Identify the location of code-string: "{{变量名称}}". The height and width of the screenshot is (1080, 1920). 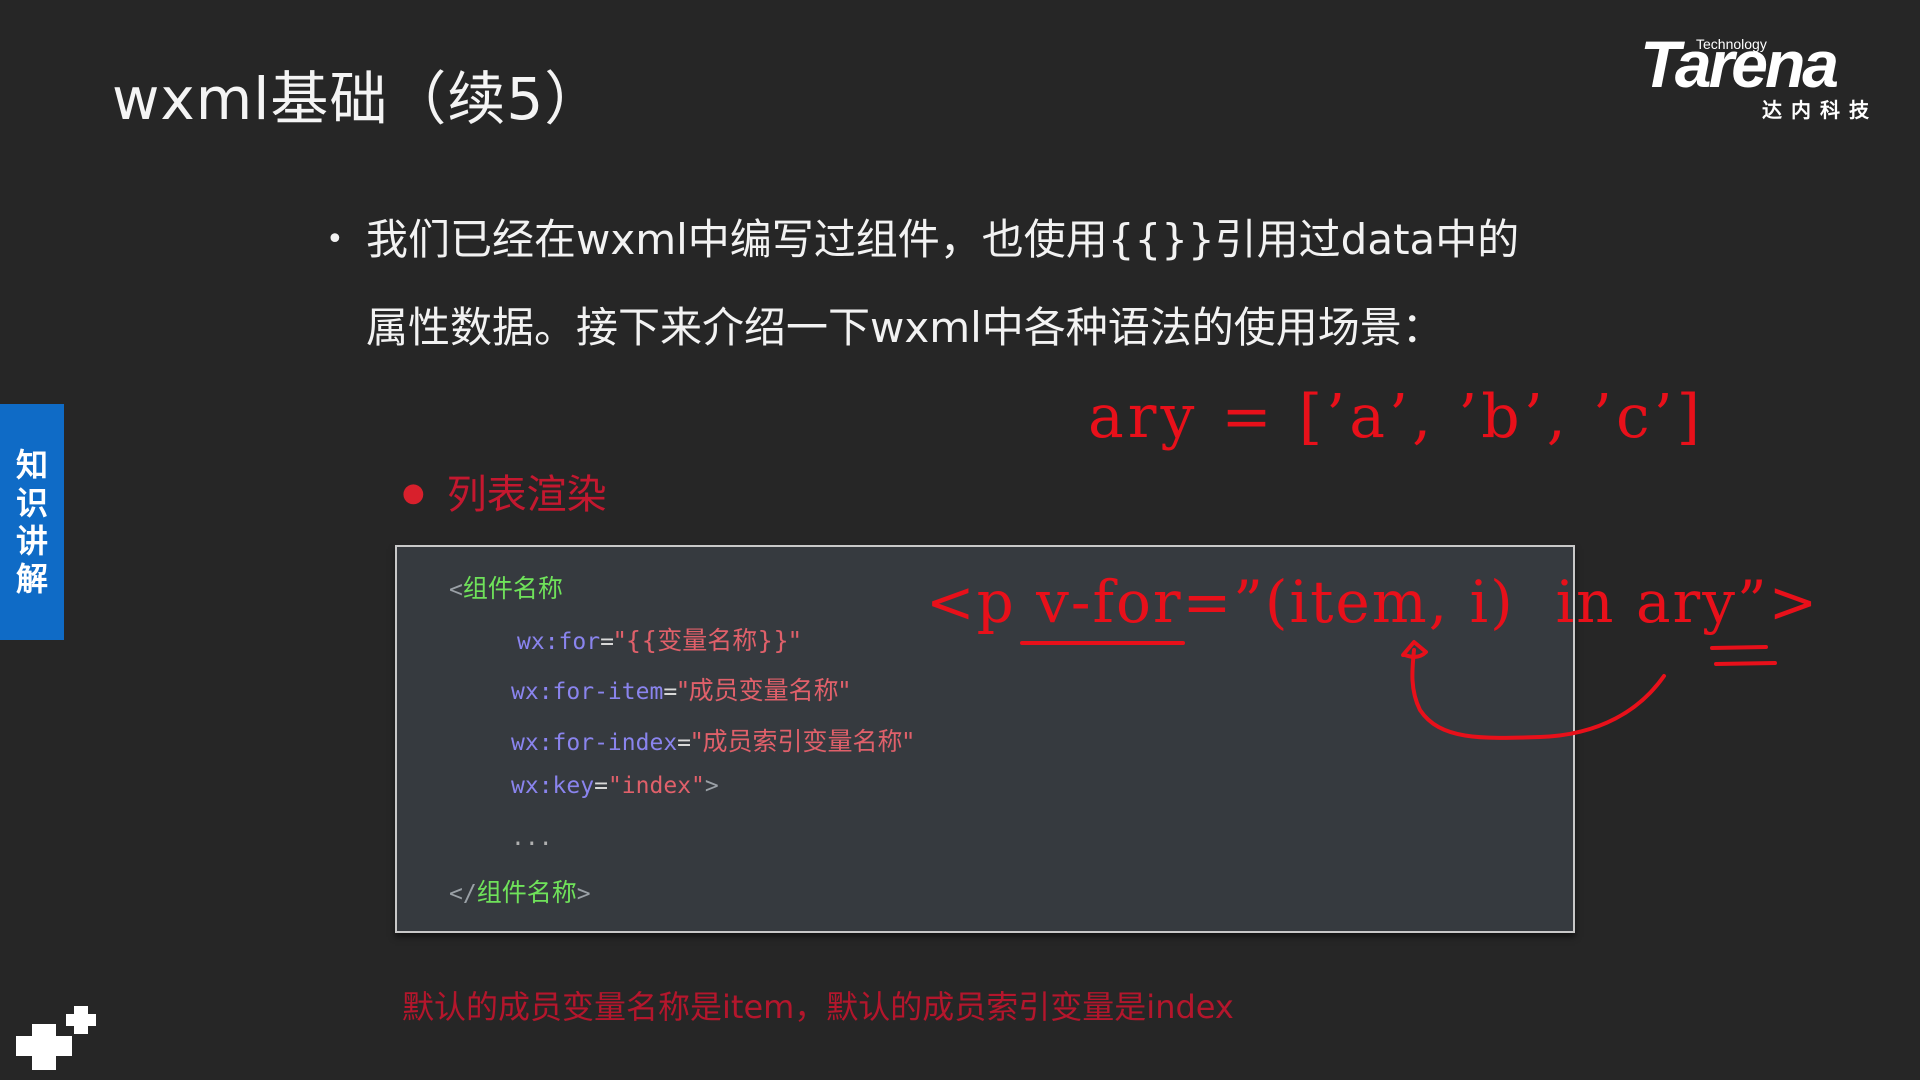
(707, 640).